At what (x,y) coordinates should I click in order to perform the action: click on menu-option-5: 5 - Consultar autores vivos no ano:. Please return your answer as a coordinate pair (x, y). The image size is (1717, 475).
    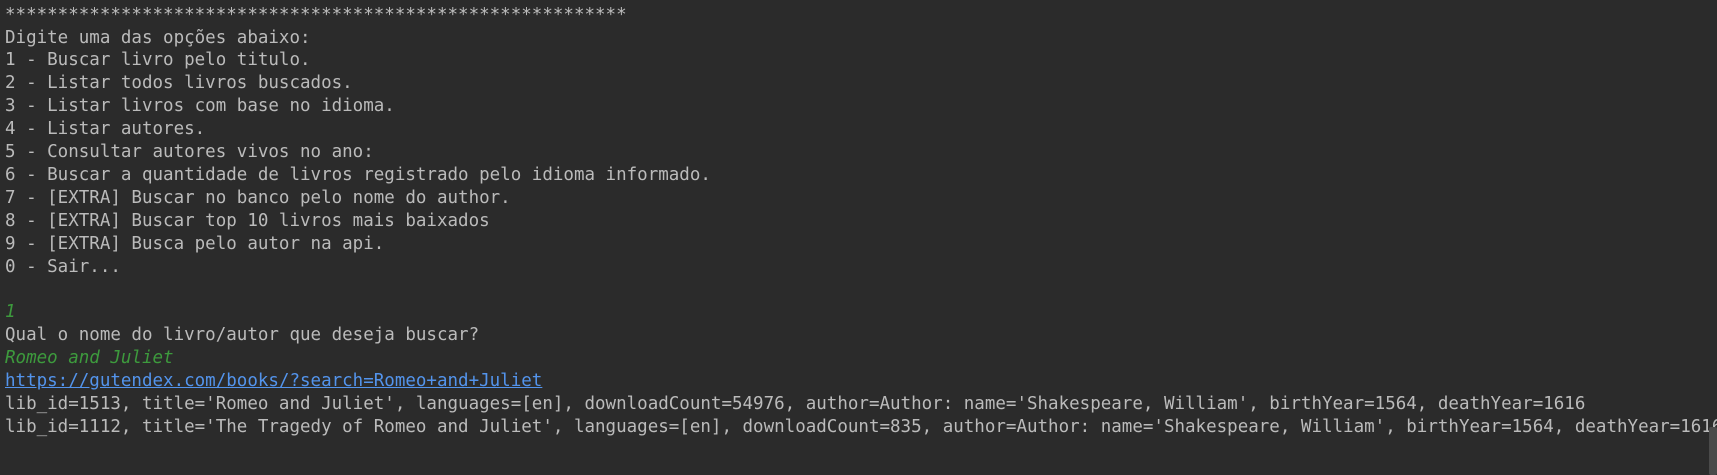
    Looking at the image, I should click on (189, 152).